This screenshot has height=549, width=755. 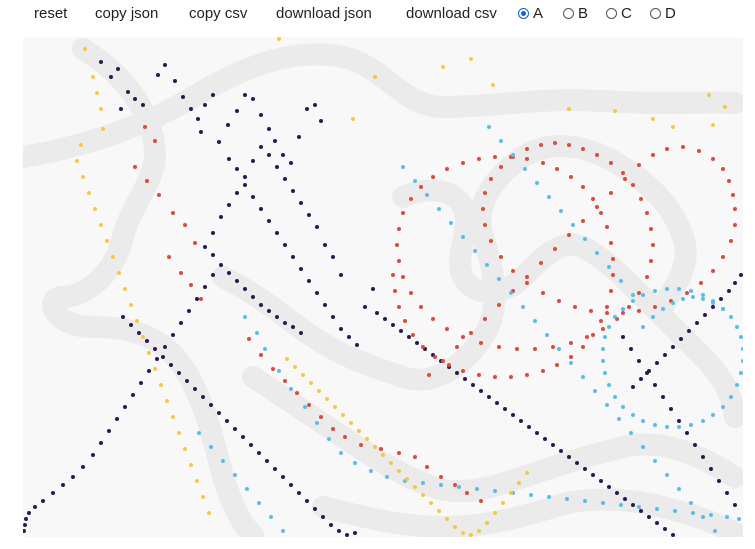 What do you see at coordinates (583, 13) in the screenshot?
I see `radio-label-b: B` at bounding box center [583, 13].